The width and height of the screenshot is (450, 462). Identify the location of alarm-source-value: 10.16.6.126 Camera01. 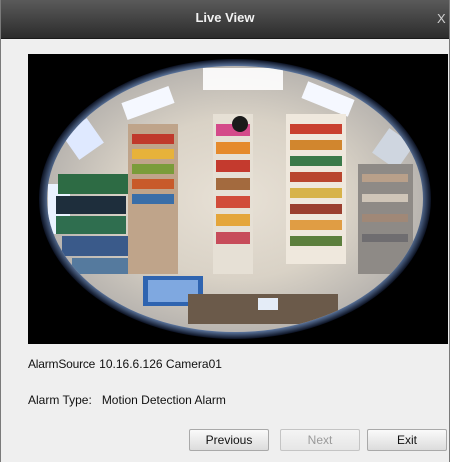
(160, 364).